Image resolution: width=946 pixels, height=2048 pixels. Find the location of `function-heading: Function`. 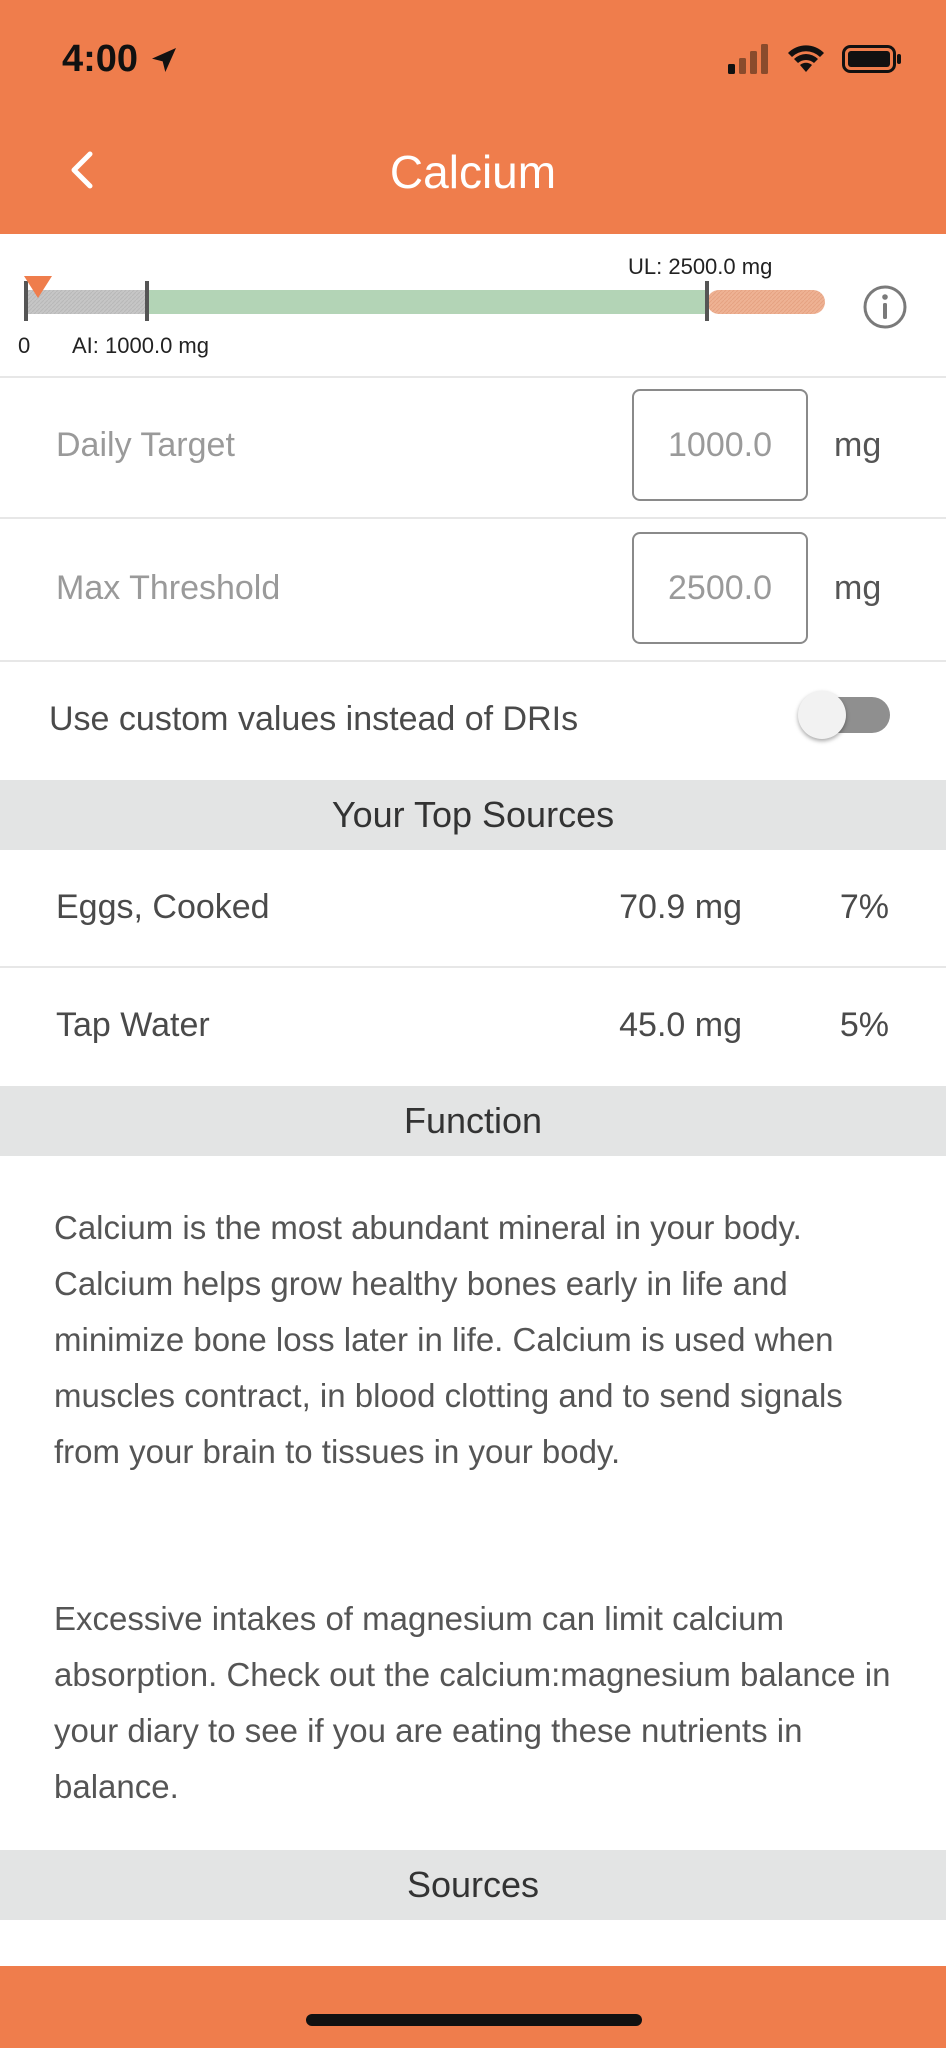

function-heading: Function is located at coordinates (473, 1121).